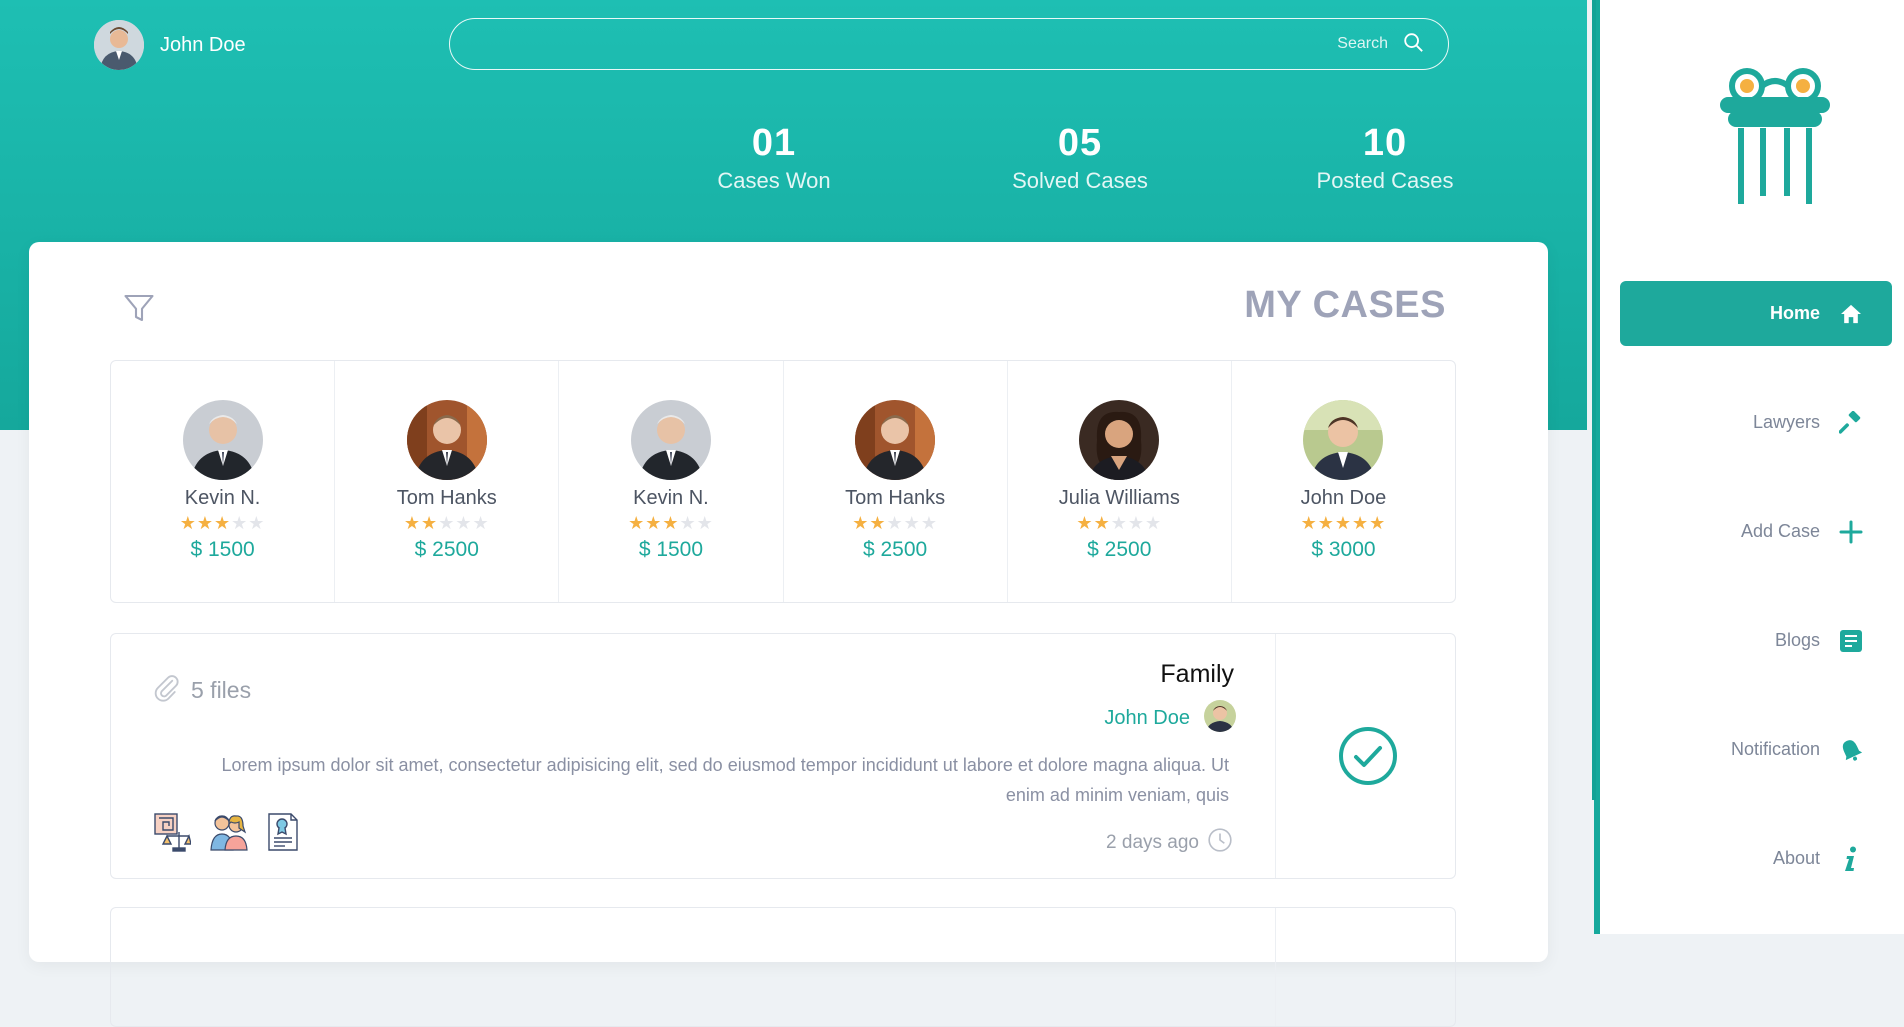  What do you see at coordinates (1368, 758) in the screenshot?
I see `check-circle-icon` at bounding box center [1368, 758].